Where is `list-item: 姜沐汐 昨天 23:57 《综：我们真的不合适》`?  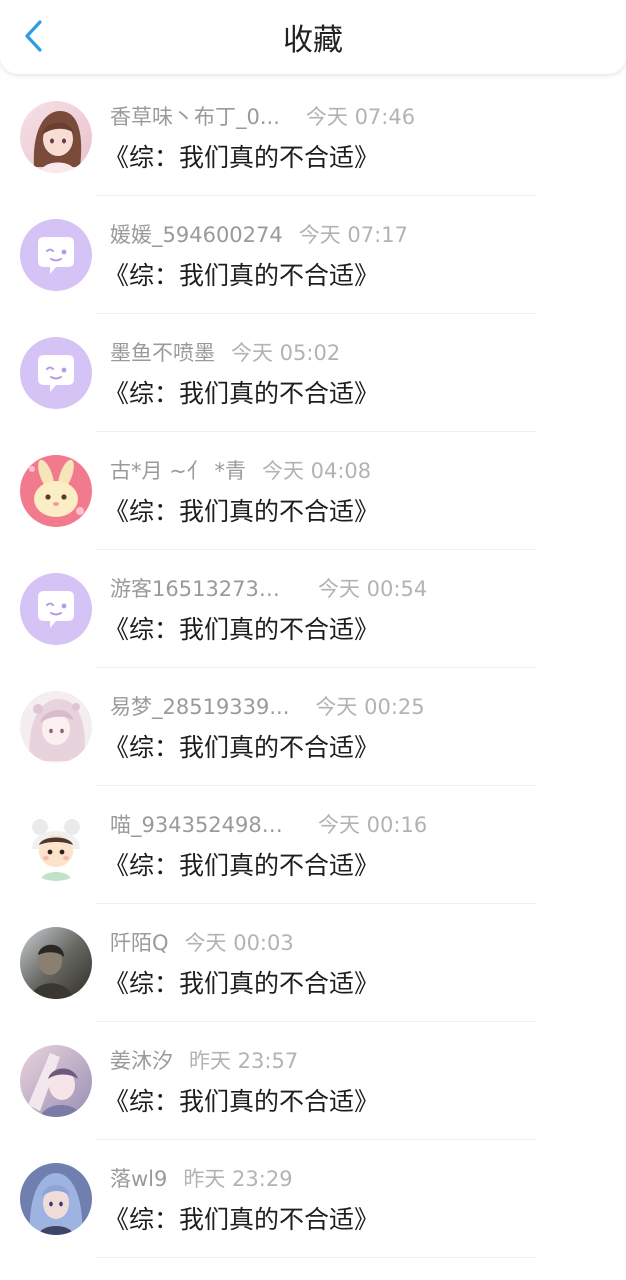 list-item: 姜沐汐 昨天 23:57 《综：我们真的不合适》 is located at coordinates (313, 1081).